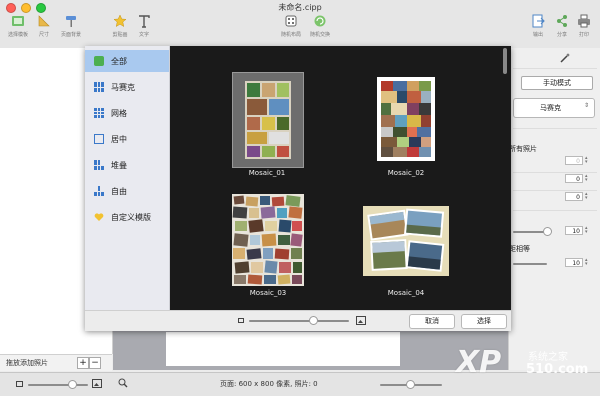 Image resolution: width=600 pixels, height=396 pixels. What do you see at coordinates (283, 349) in the screenshot?
I see `canvas-page` at bounding box center [283, 349].